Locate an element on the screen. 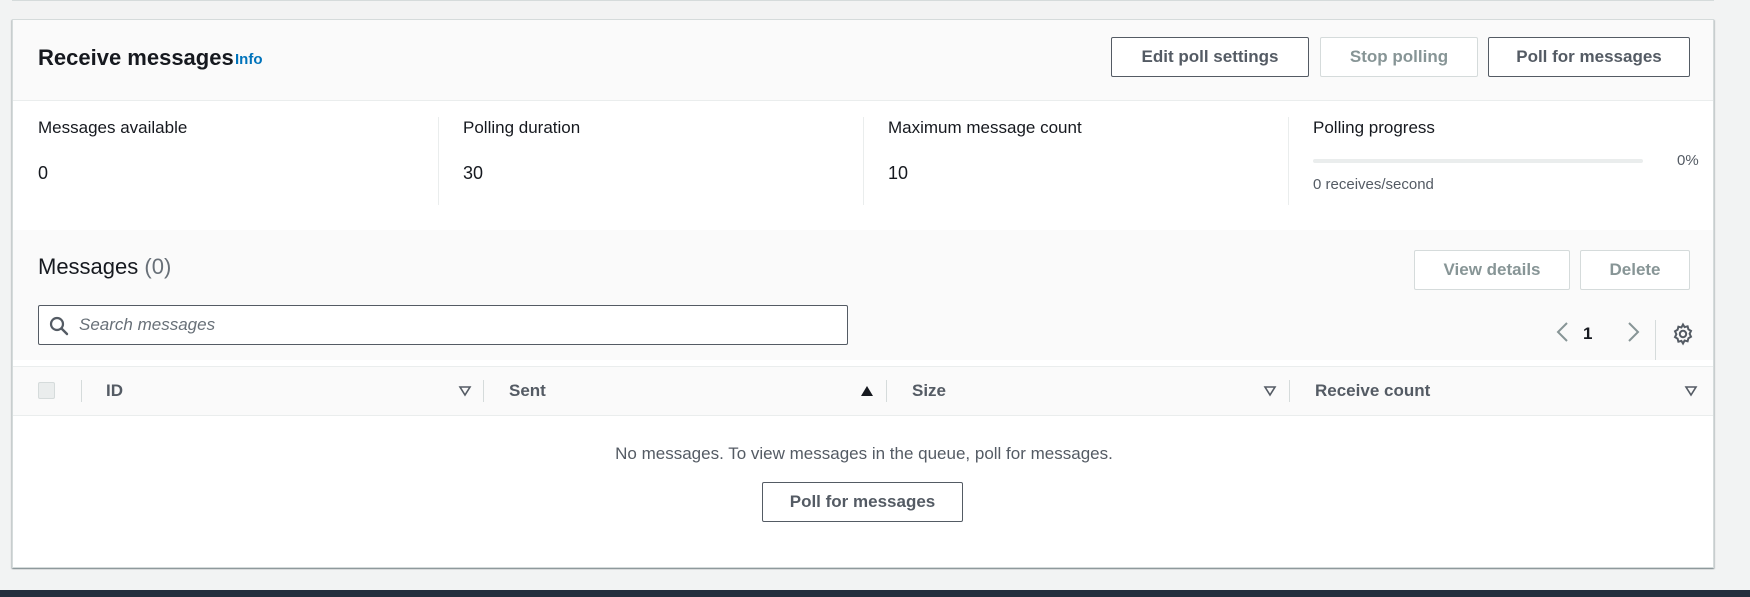 The height and width of the screenshot is (597, 1750). chevron-left-icon is located at coordinates (1563, 332).